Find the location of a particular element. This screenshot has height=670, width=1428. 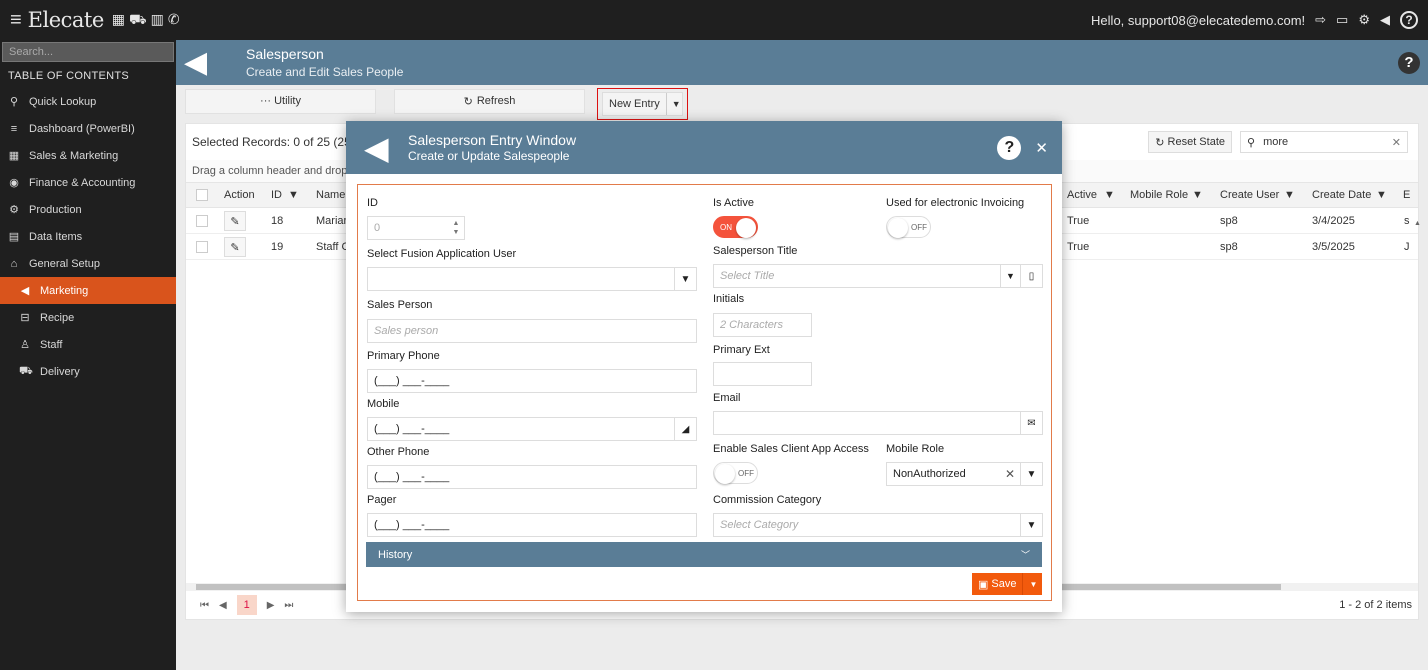

gear-icon: ⚙ is located at coordinates (1364, 20).